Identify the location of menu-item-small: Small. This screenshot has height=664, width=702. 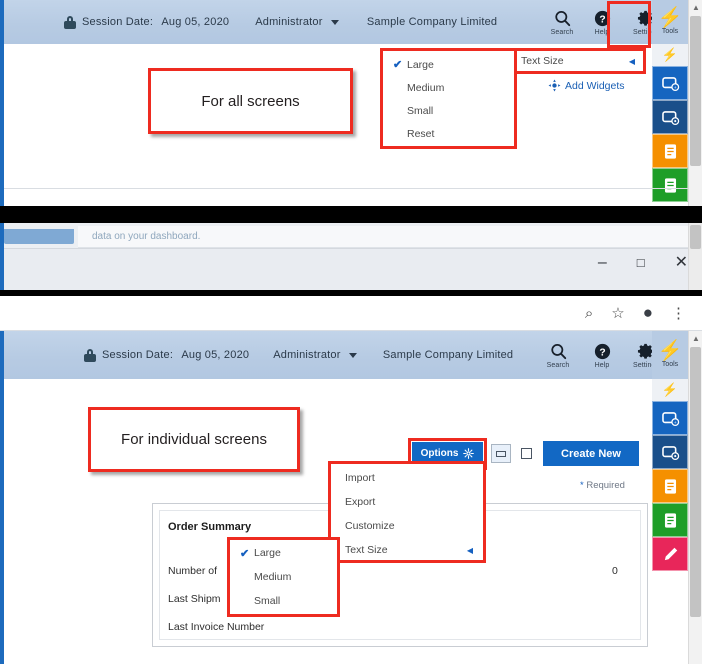
(448, 110).